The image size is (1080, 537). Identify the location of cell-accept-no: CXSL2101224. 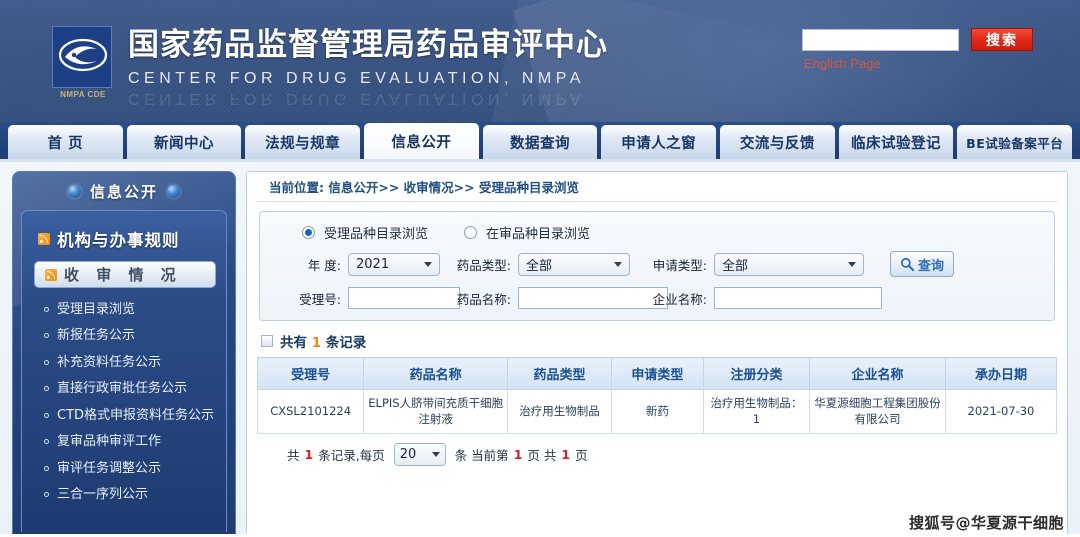
(310, 411).